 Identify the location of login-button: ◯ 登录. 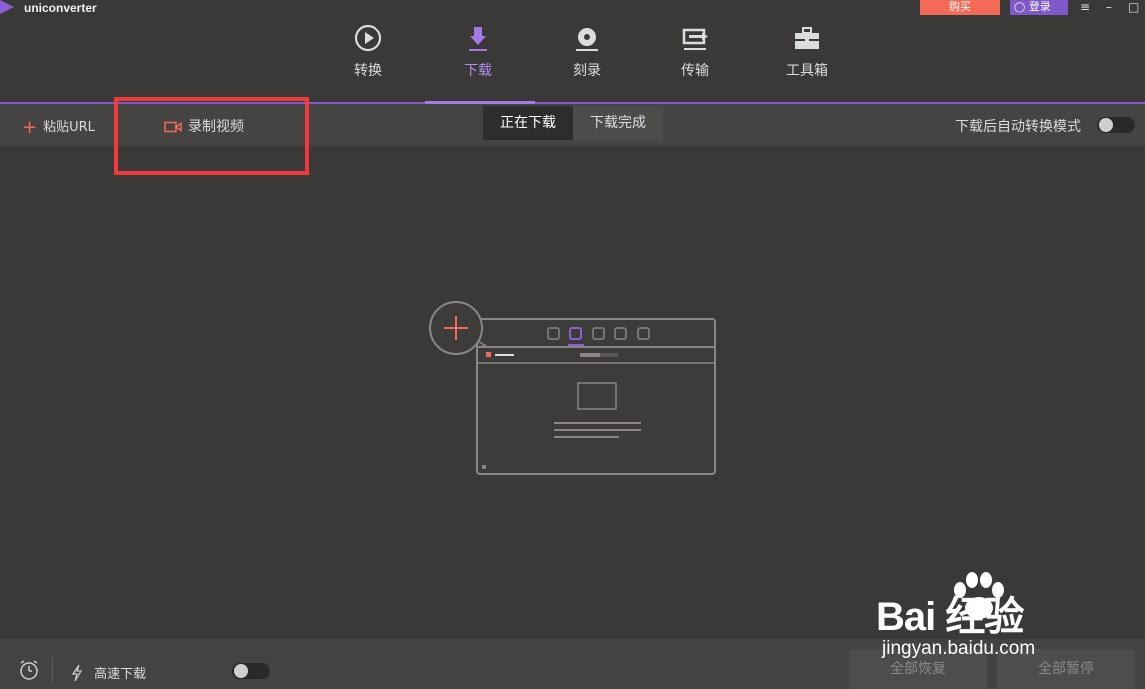
(1039, 7).